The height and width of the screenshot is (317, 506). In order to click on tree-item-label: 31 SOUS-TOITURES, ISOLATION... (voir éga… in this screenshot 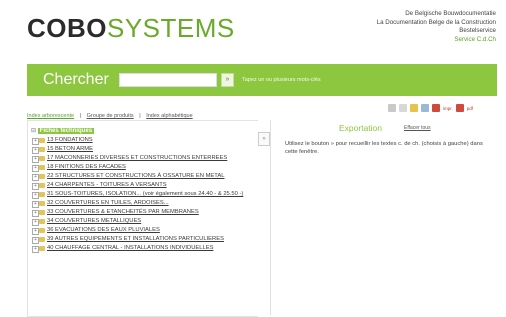, I will do `click(145, 194)`.